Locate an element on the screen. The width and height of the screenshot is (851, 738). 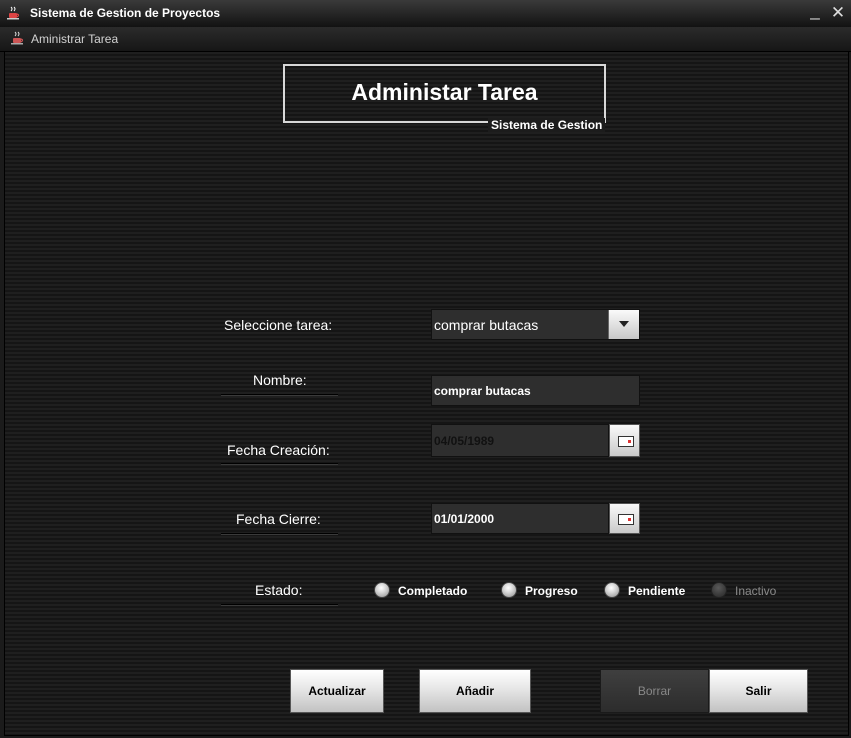
fecha-creacion-calendar-button is located at coordinates (624, 440).